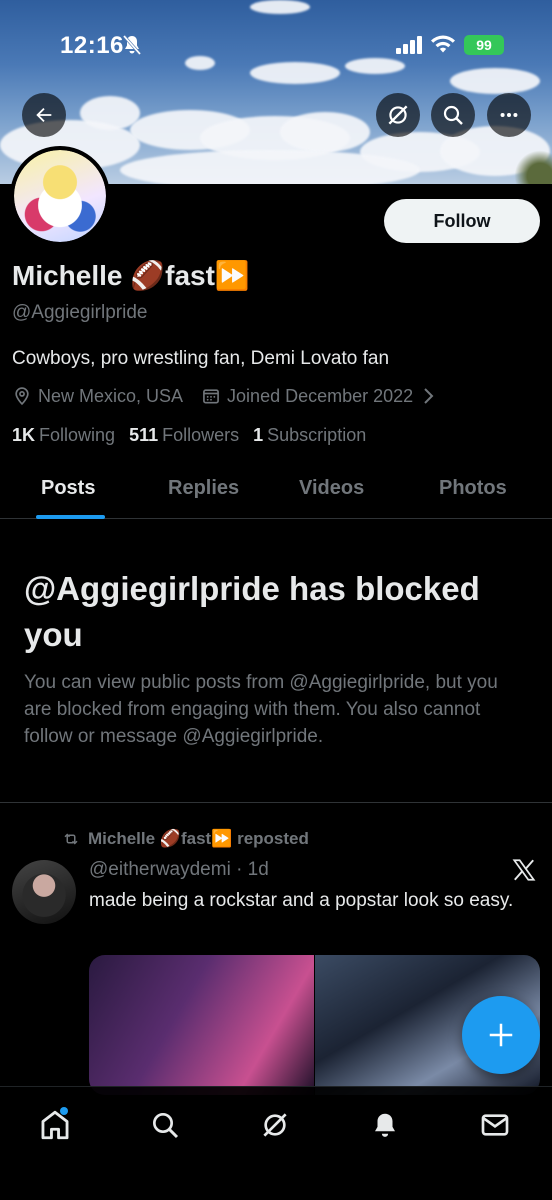  Describe the element at coordinates (309, 435) in the screenshot. I see `subscriptions-link: 1 Subscription` at that location.